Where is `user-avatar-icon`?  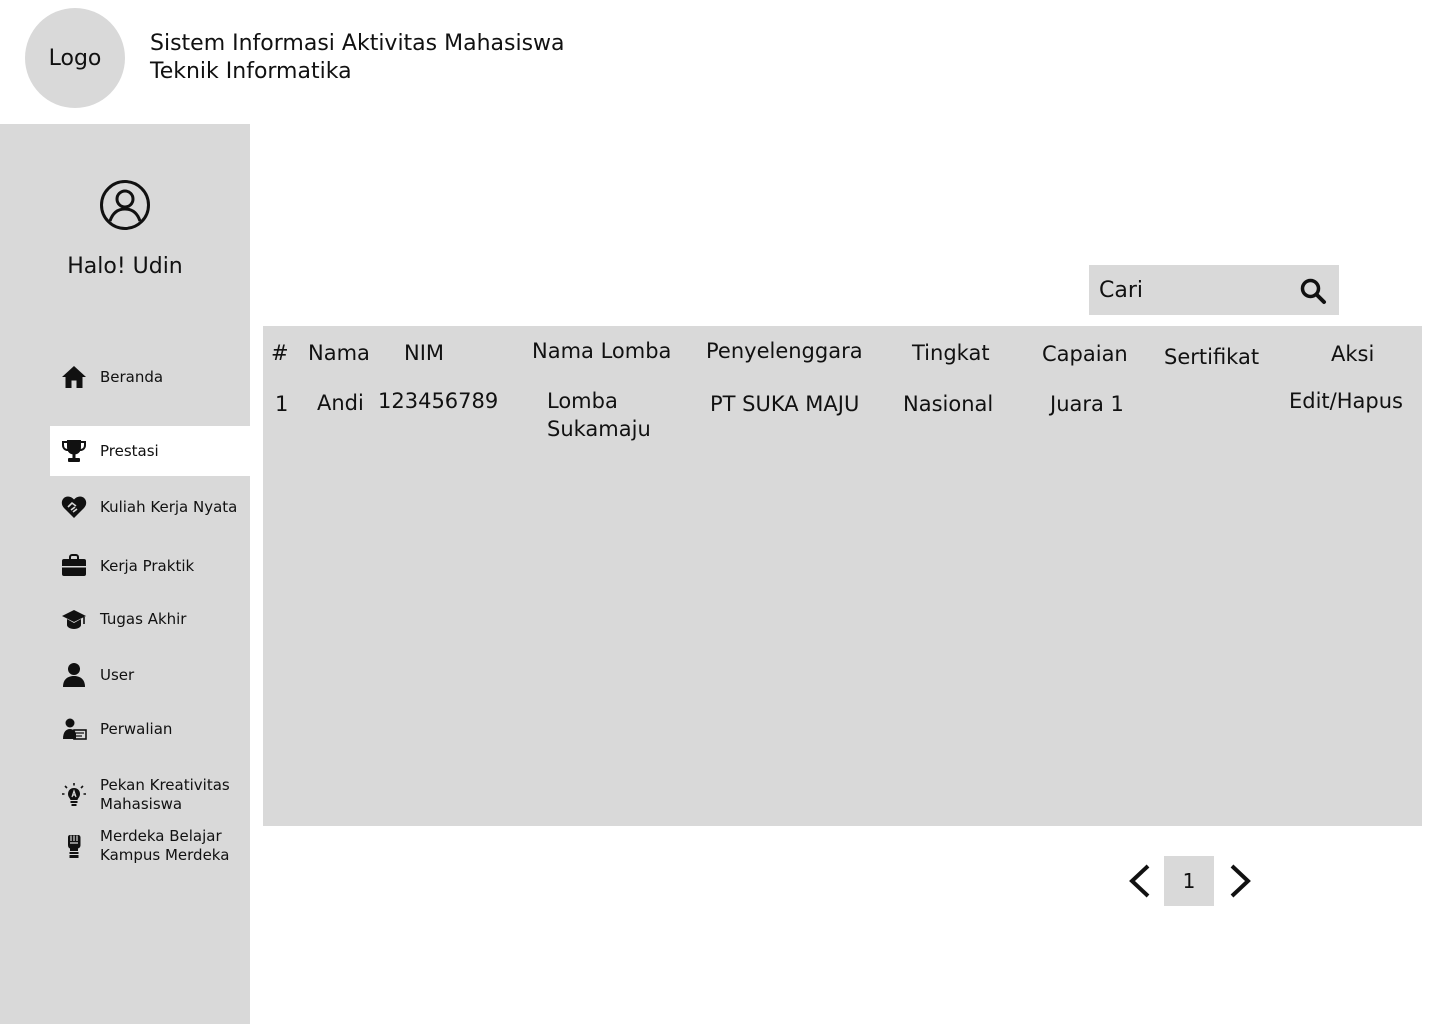 user-avatar-icon is located at coordinates (125, 205).